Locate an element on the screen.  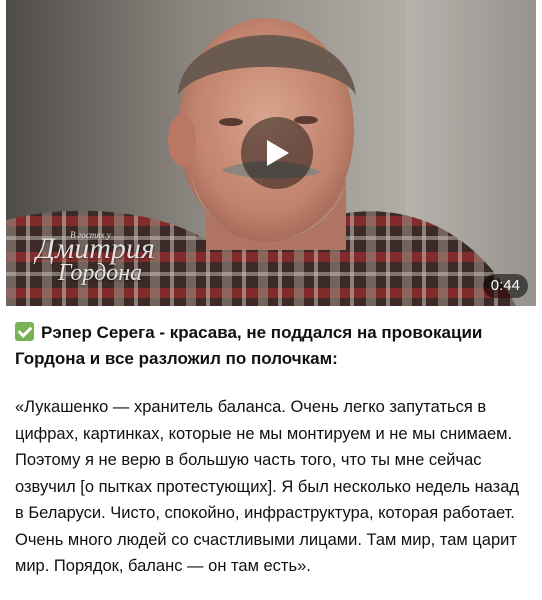
watermark-subtitle: В гостях у is located at coordinates (90, 235).